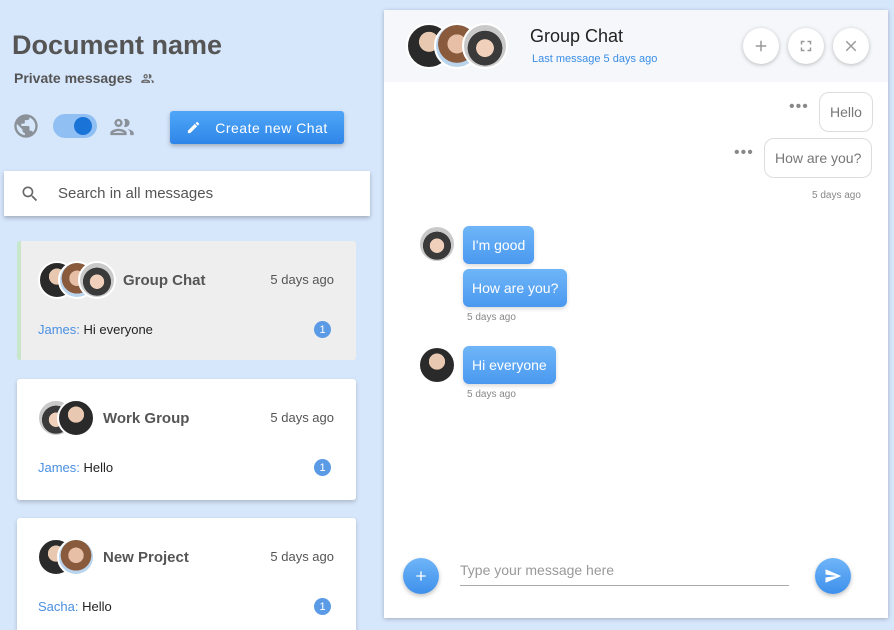  I want to click on card-name: Work Group, so click(146, 418).